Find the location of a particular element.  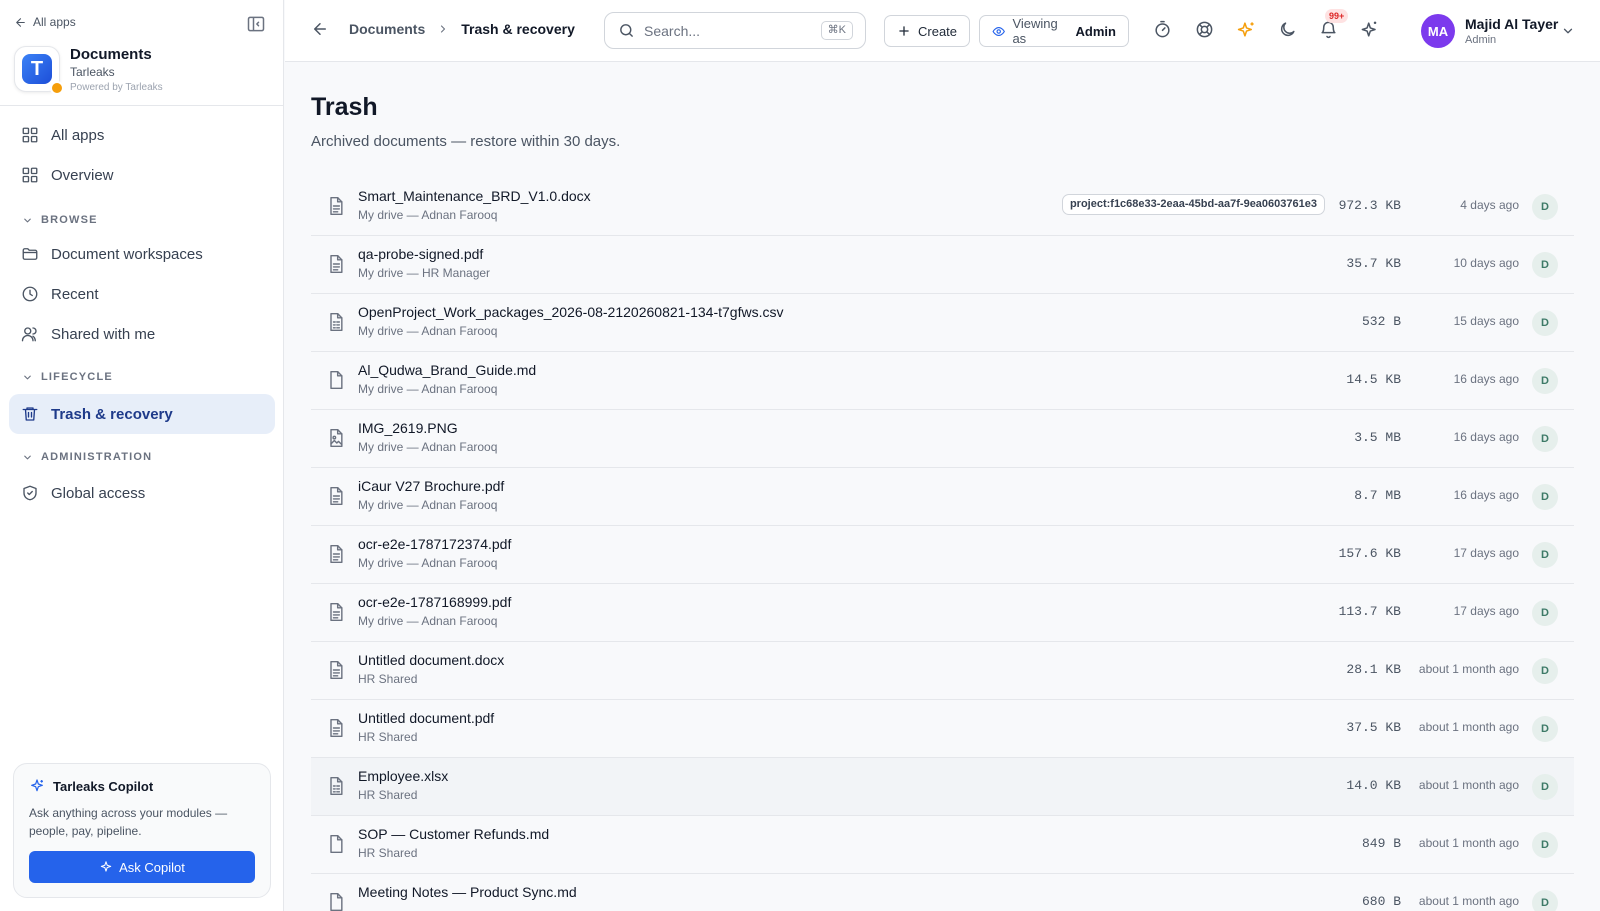

back-button is located at coordinates (321, 30).